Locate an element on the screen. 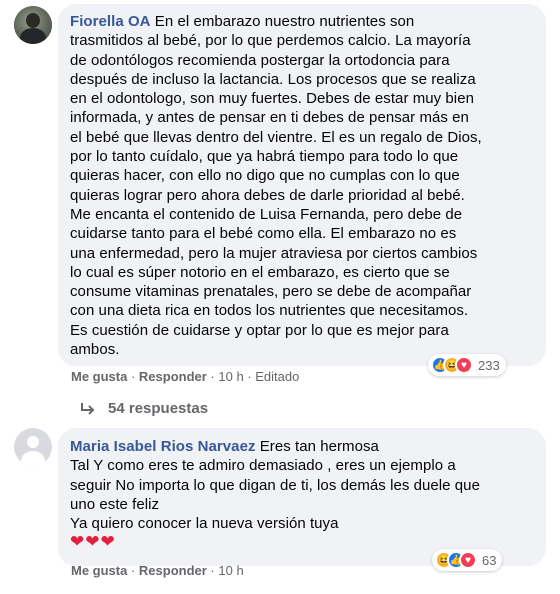 Image resolution: width=560 pixels, height=594 pixels. reaction-summary: 👍 😆 ♥ 233 is located at coordinates (467, 365).